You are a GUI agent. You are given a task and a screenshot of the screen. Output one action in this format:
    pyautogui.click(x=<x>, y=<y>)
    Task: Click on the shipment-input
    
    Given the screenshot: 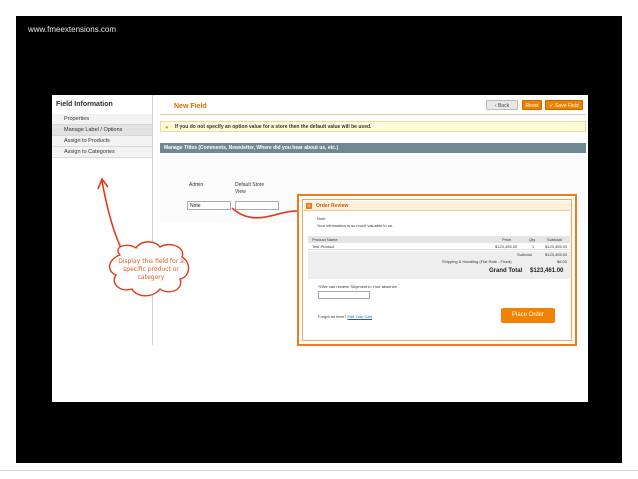 What is the action you would take?
    pyautogui.click(x=344, y=295)
    